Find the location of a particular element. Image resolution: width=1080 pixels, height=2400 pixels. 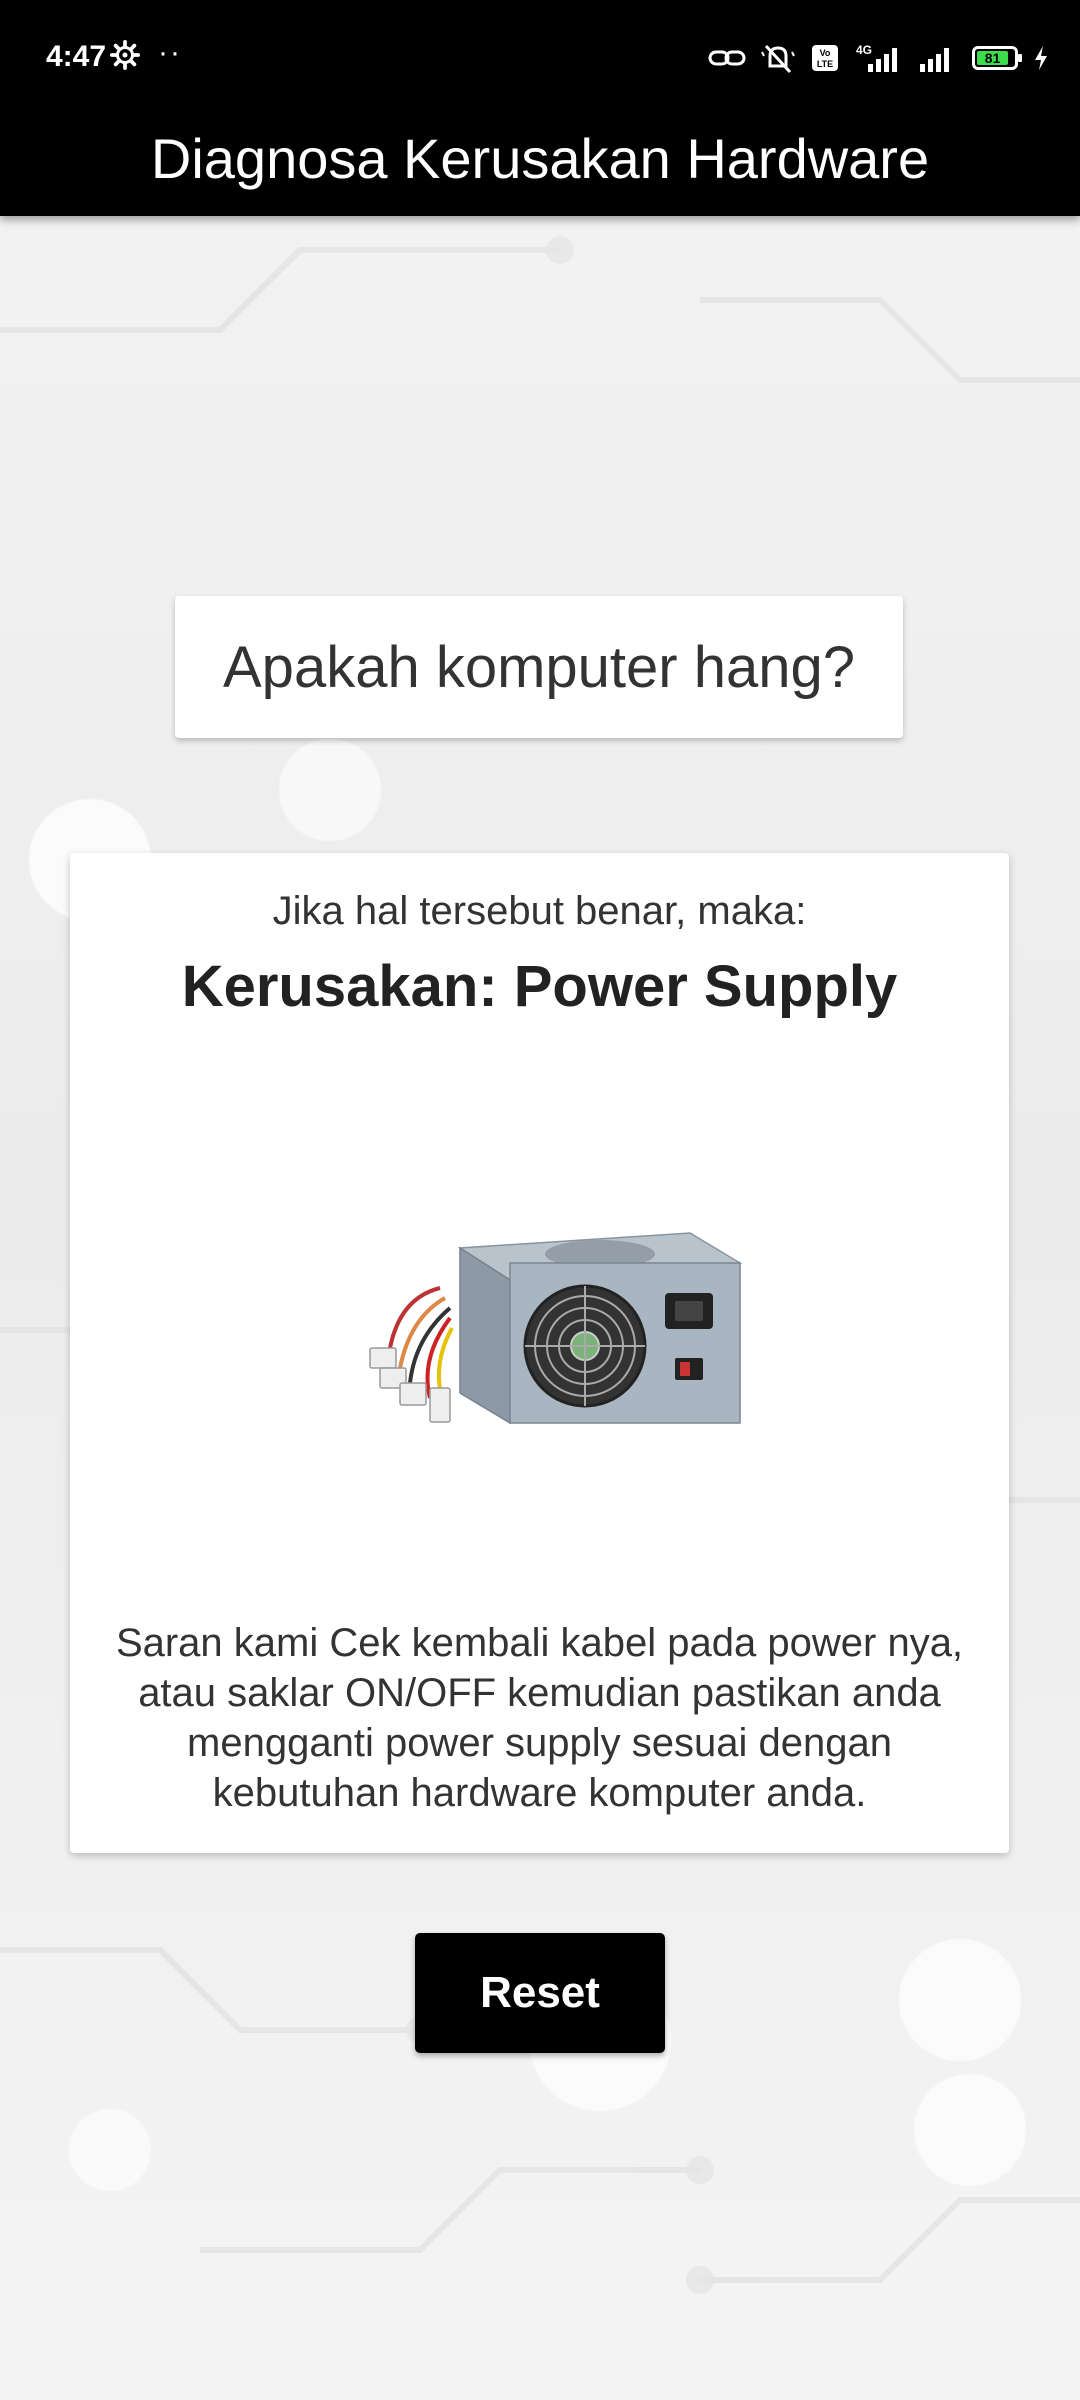

app-bar: Diagnosa Kerusakan Hardware is located at coordinates (540, 168).